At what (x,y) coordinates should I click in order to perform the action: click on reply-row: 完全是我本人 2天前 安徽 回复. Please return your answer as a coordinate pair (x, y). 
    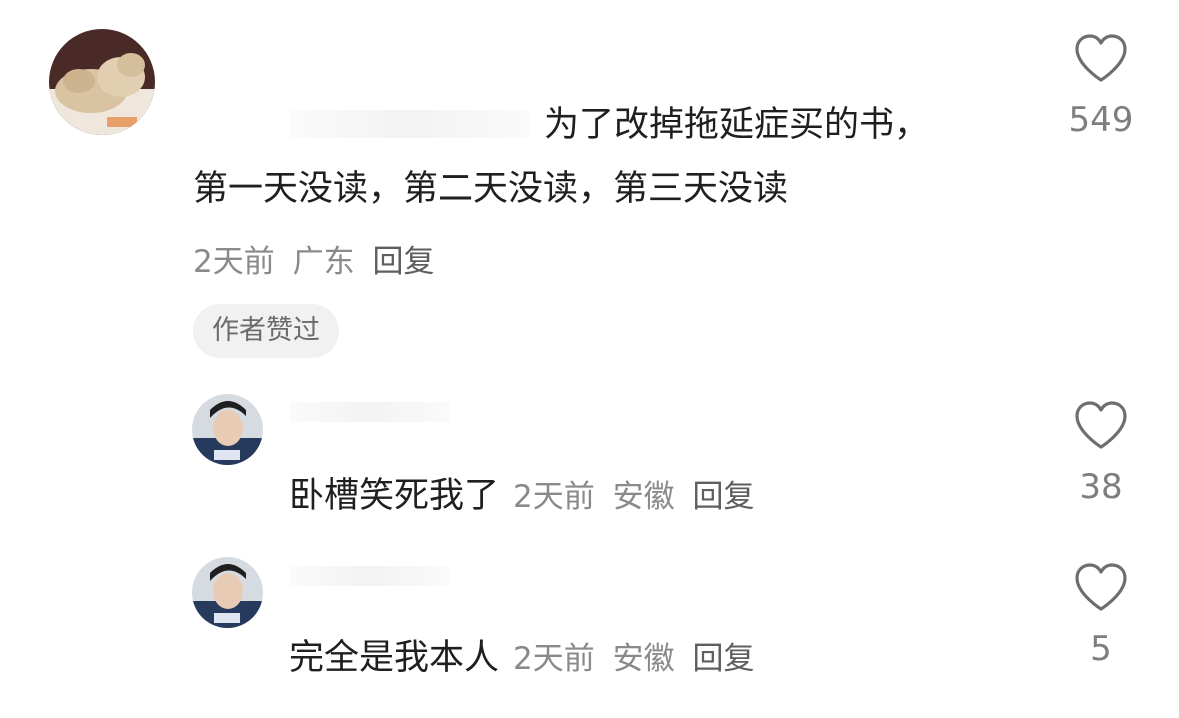
    Looking at the image, I should click on (525, 654).